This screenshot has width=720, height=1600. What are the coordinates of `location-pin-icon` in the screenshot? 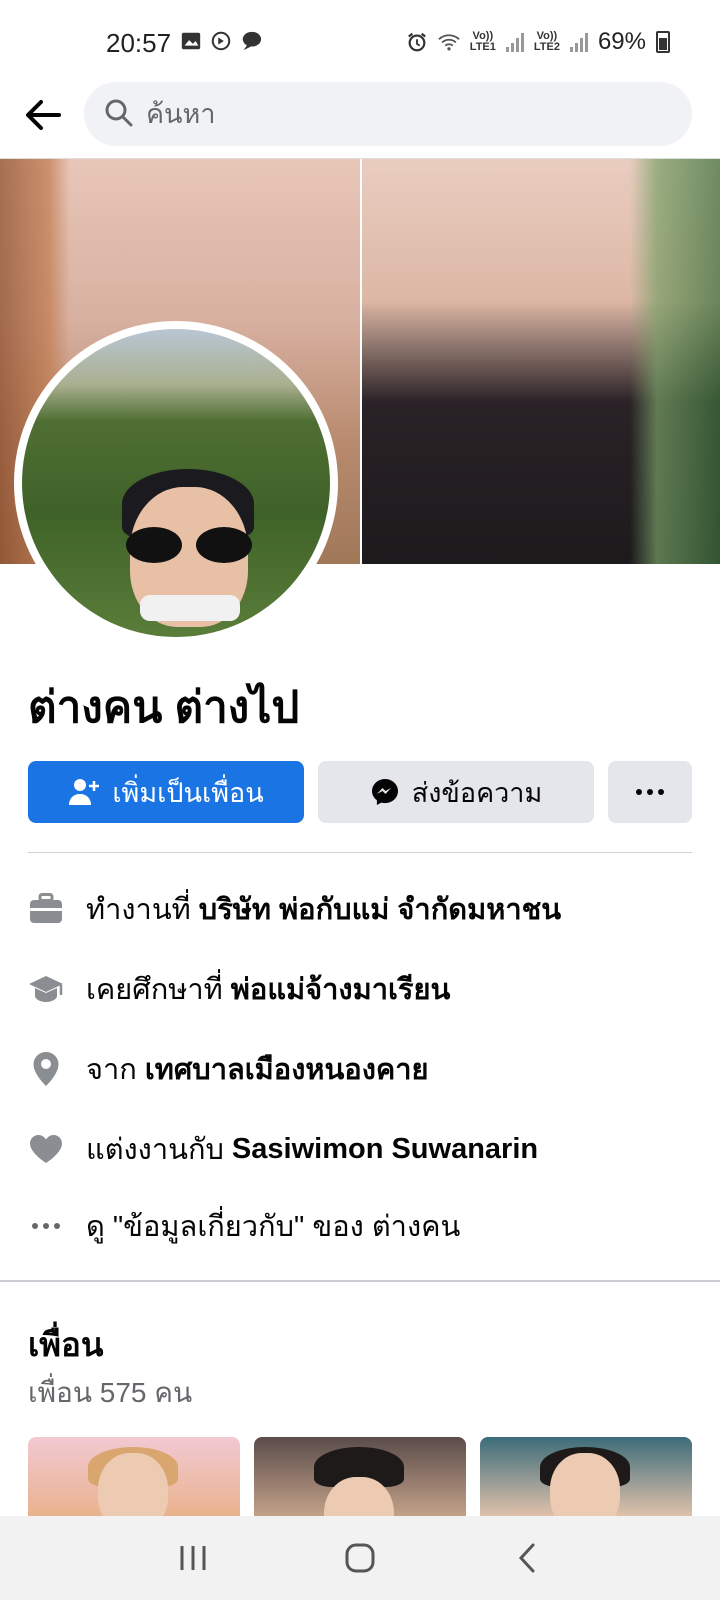 It's located at (46, 1069).